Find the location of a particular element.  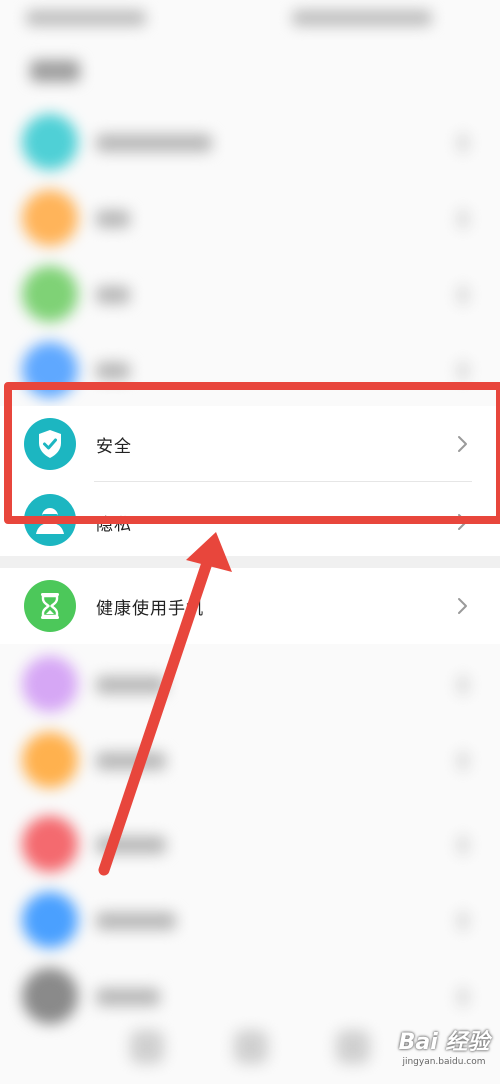

settings-item-label: 安全 is located at coordinates (114, 447).